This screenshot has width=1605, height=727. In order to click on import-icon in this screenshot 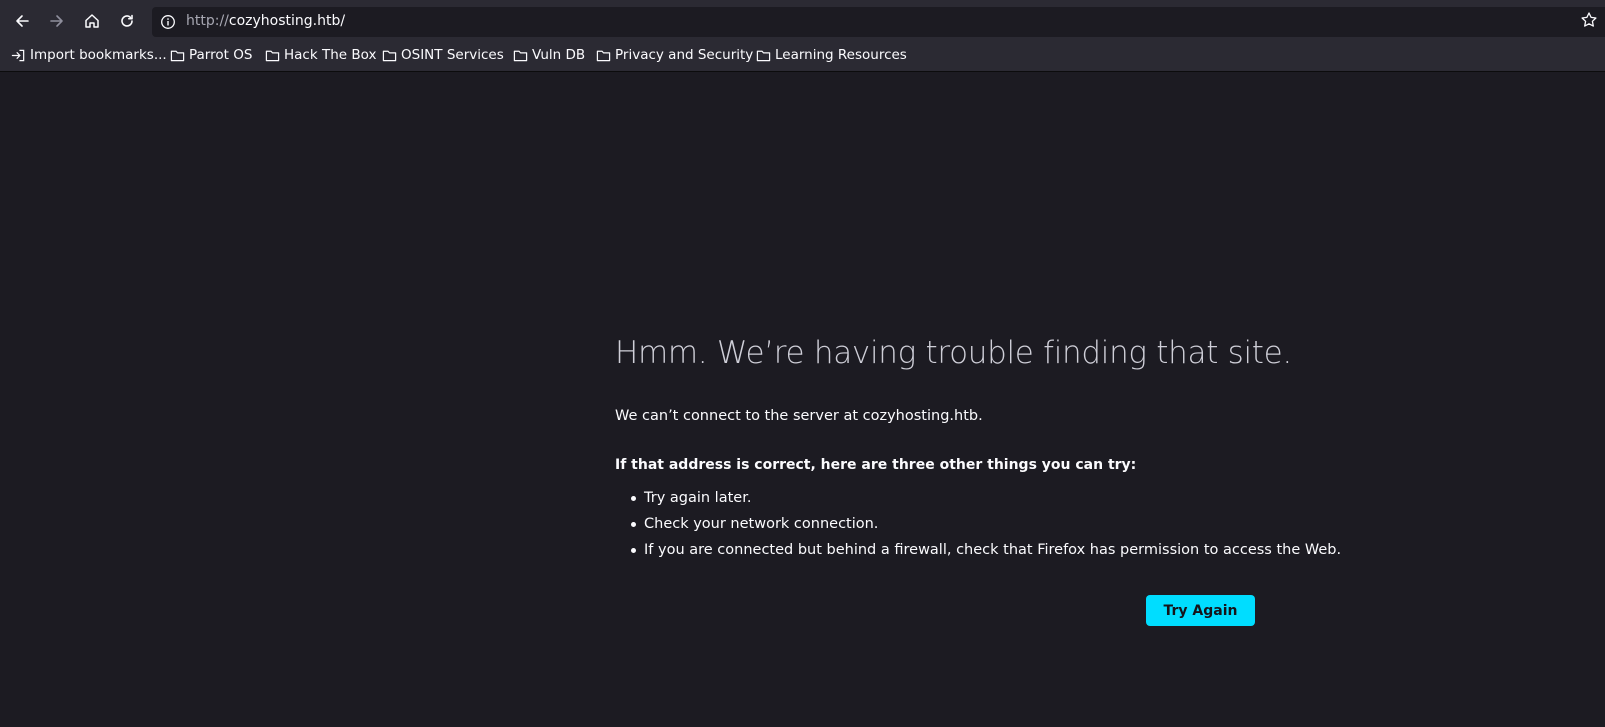, I will do `click(18, 55)`.